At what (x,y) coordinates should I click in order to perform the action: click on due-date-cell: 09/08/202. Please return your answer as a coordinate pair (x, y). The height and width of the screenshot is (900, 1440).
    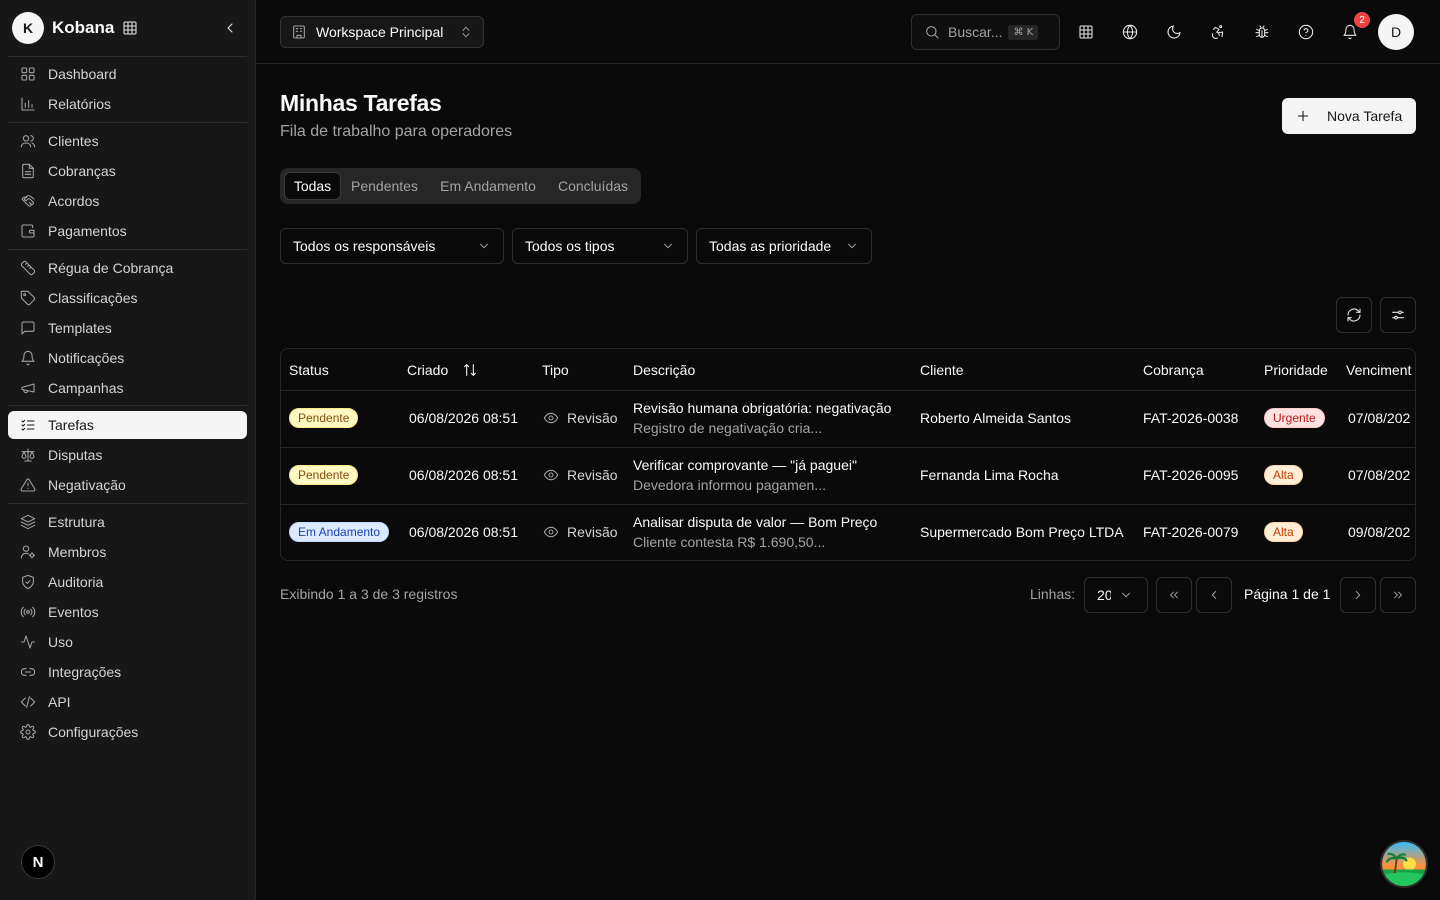
    Looking at the image, I should click on (1379, 532).